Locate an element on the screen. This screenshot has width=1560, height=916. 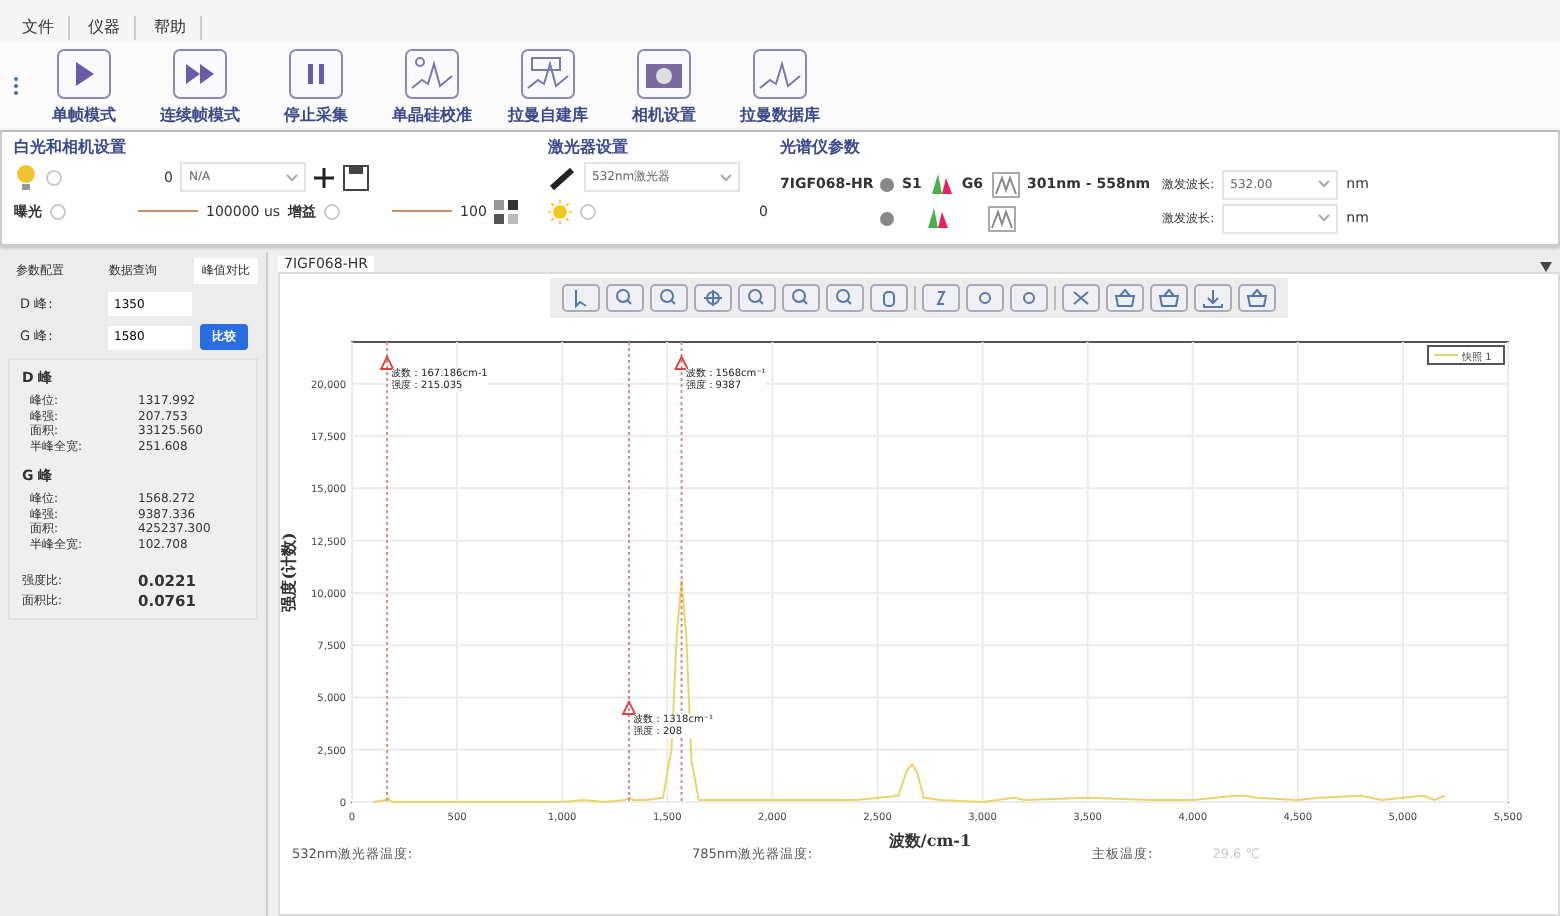
play-icon is located at coordinates (84, 73).